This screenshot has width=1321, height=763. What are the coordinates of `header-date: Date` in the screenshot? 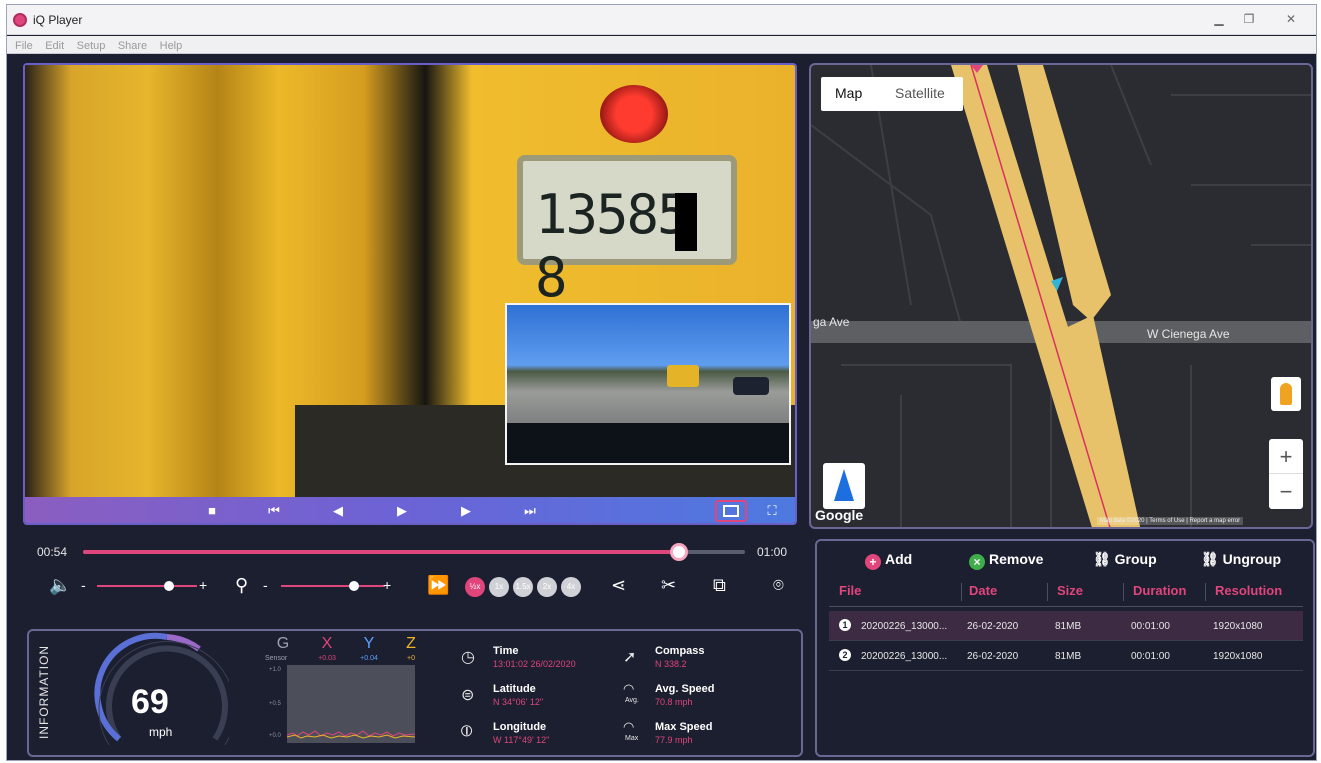 It's located at (983, 590).